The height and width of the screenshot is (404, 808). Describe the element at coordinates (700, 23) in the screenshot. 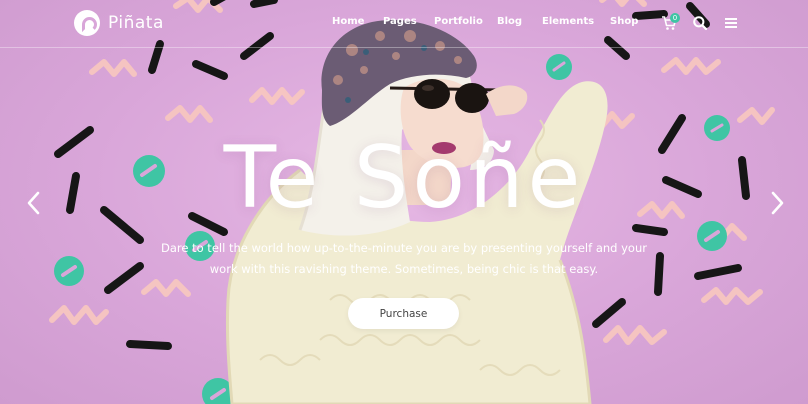

I see `search-icon` at that location.